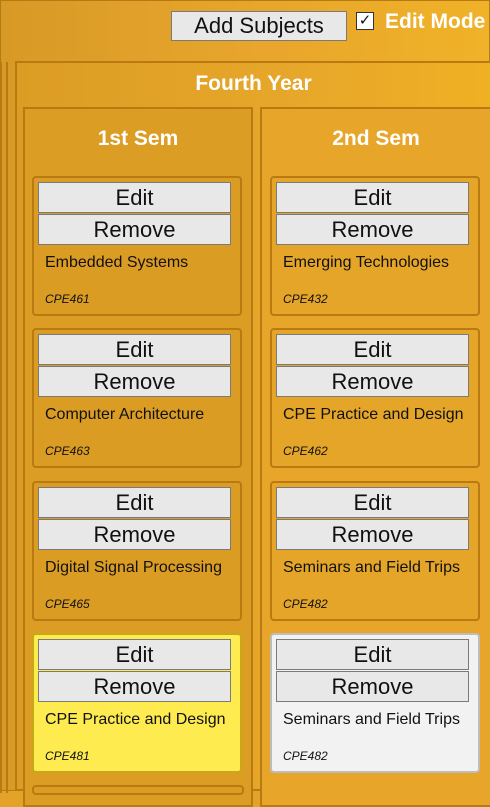 The image size is (490, 807). What do you see at coordinates (259, 26) in the screenshot?
I see `add-subjects-button: Add Subjects` at bounding box center [259, 26].